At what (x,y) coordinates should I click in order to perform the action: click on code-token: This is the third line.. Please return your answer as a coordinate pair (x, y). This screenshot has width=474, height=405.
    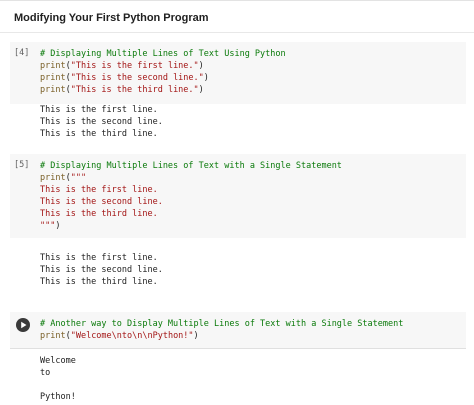
    Looking at the image, I should click on (99, 214).